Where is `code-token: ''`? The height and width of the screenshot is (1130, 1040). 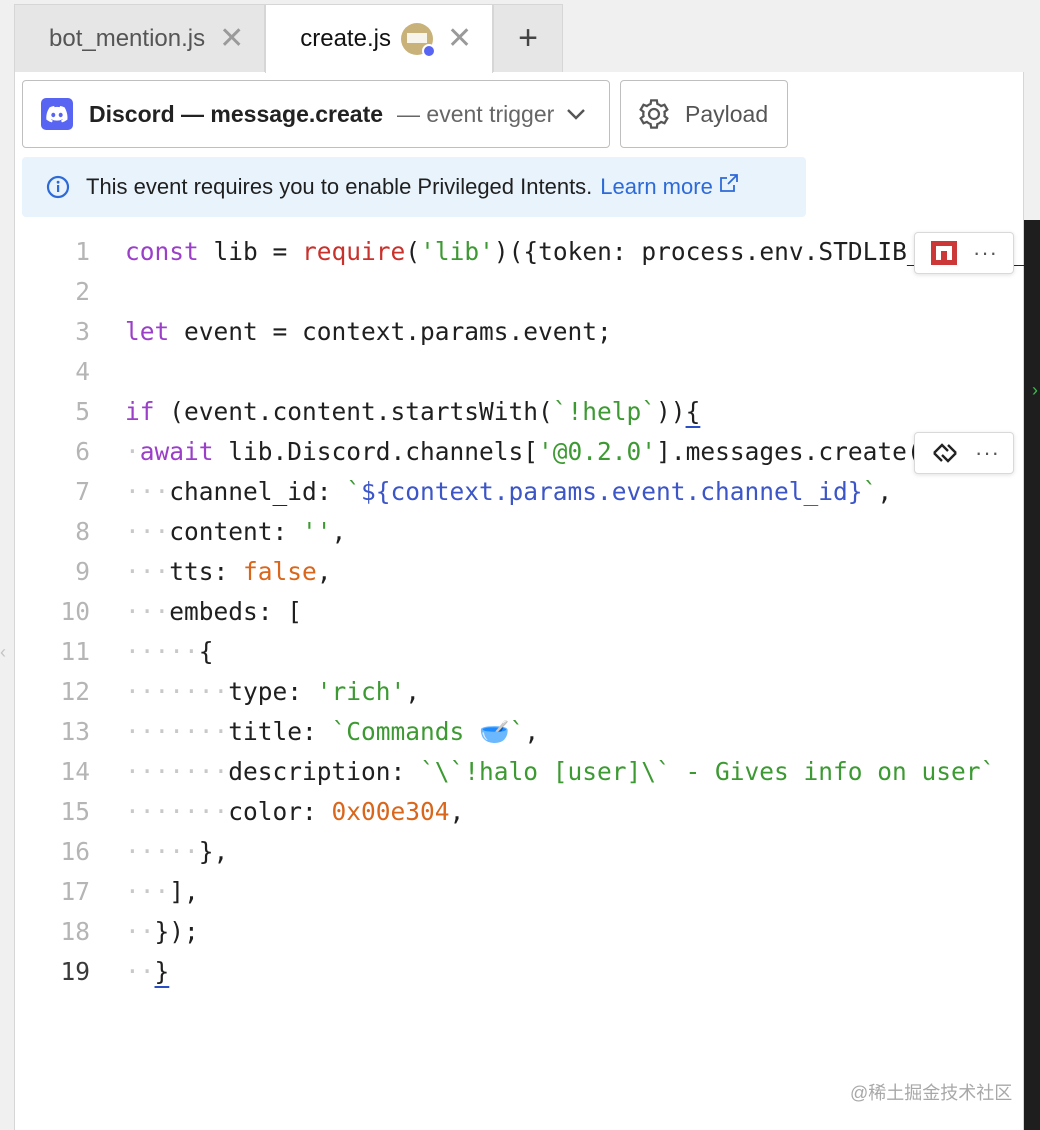 code-token: '' is located at coordinates (317, 531).